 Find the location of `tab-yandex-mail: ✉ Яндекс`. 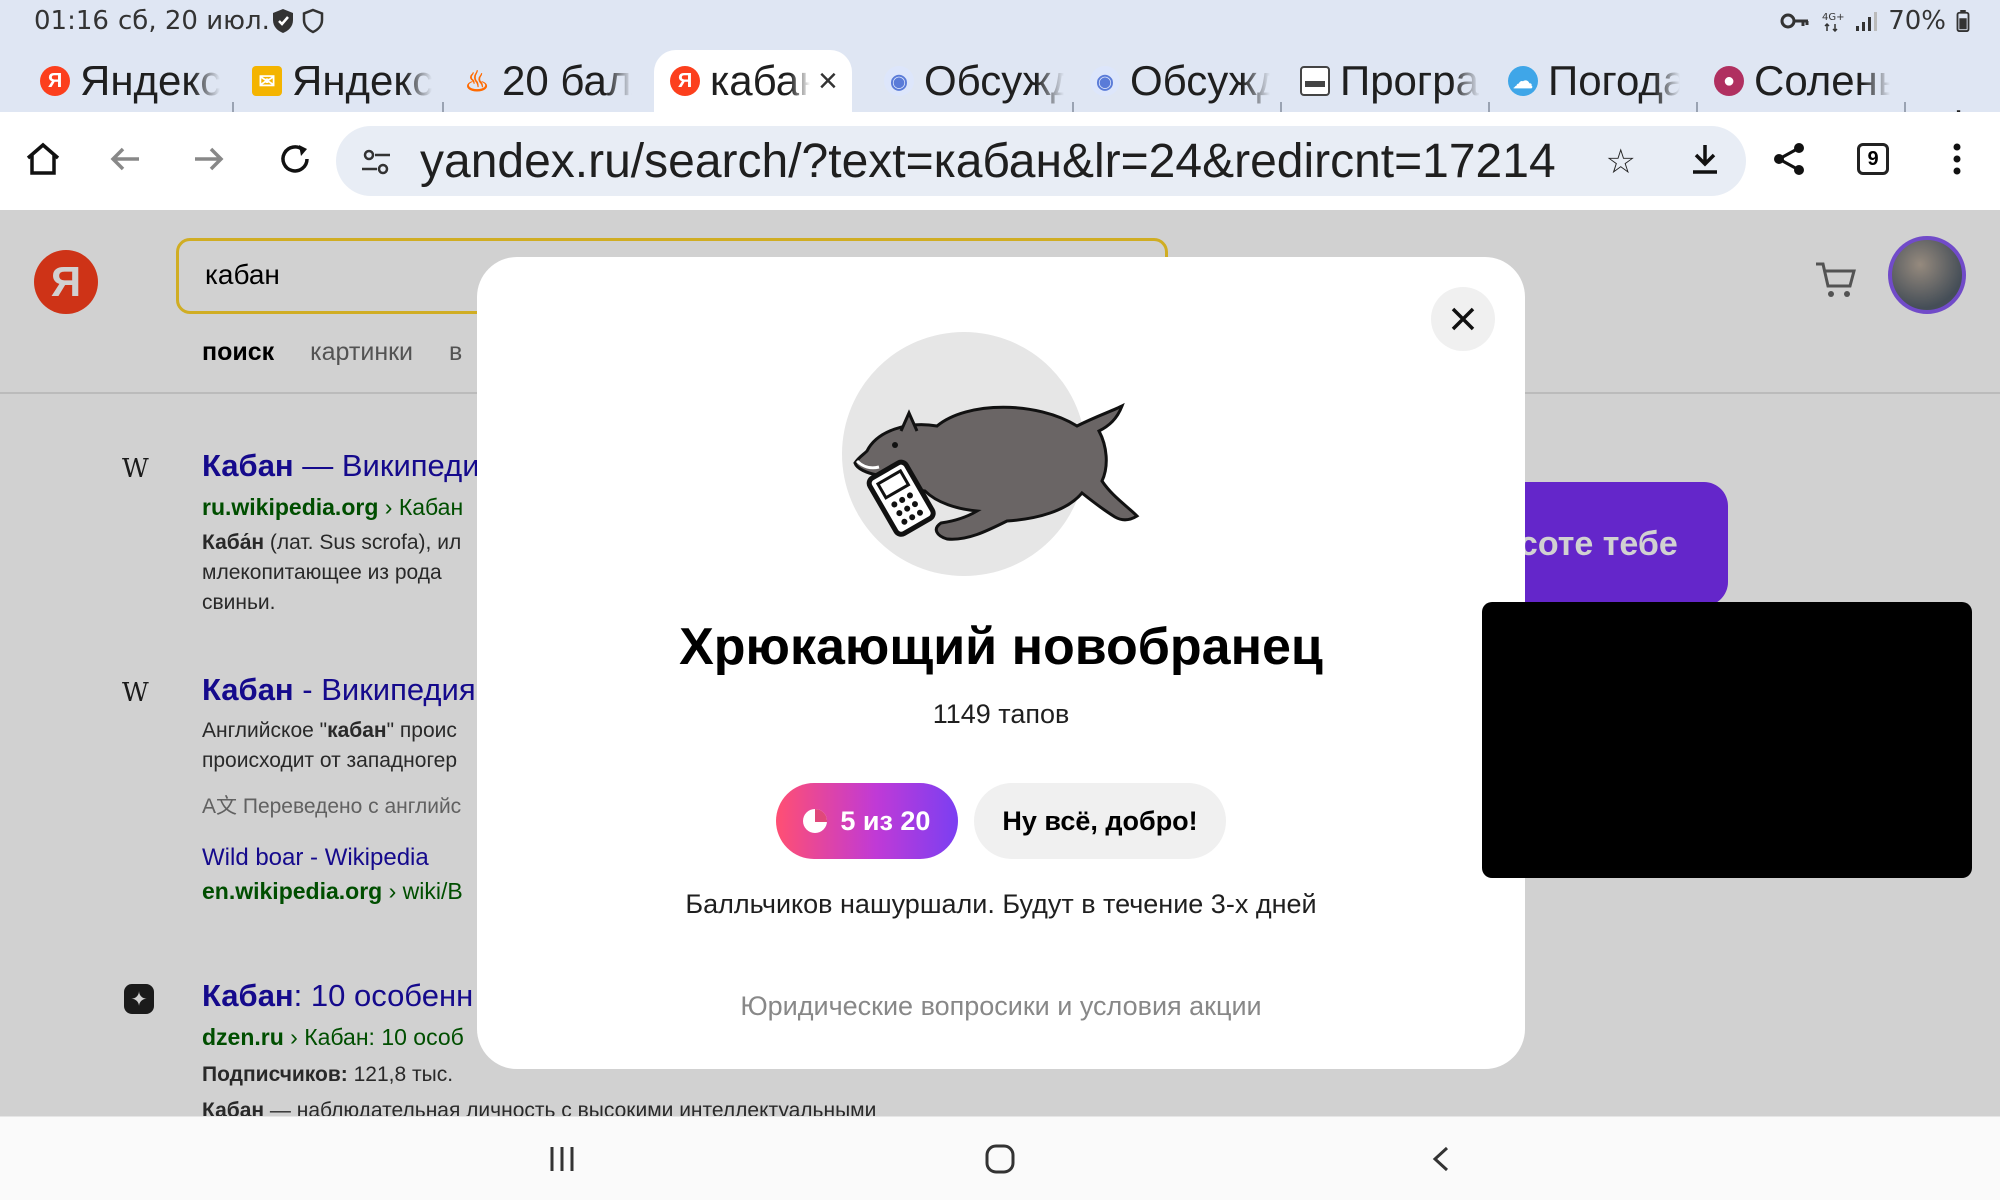

tab-yandex-mail: ✉ Яндекс is located at coordinates (342, 81).